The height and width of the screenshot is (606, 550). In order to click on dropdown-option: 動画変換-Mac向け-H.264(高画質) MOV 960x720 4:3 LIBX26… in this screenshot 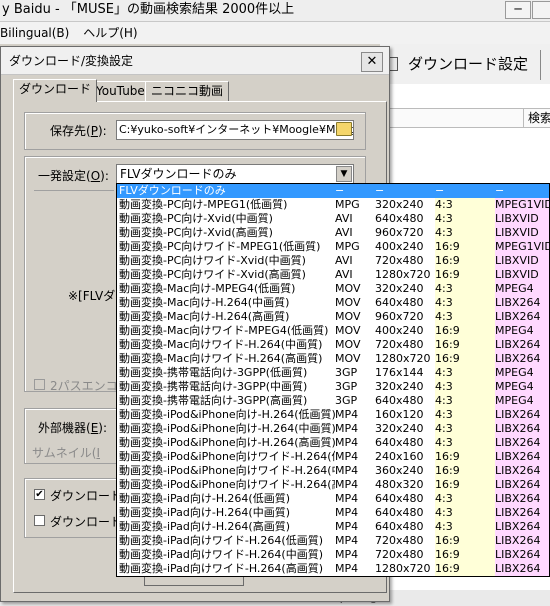, I will do `click(333, 317)`.